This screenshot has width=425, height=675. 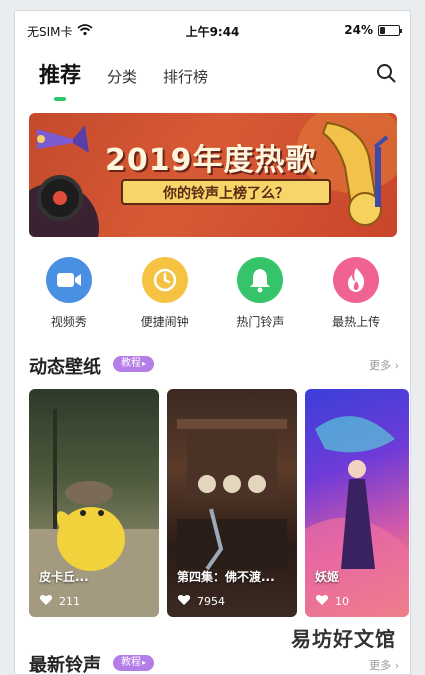 I want to click on trumpet-icon, so click(x=355, y=173).